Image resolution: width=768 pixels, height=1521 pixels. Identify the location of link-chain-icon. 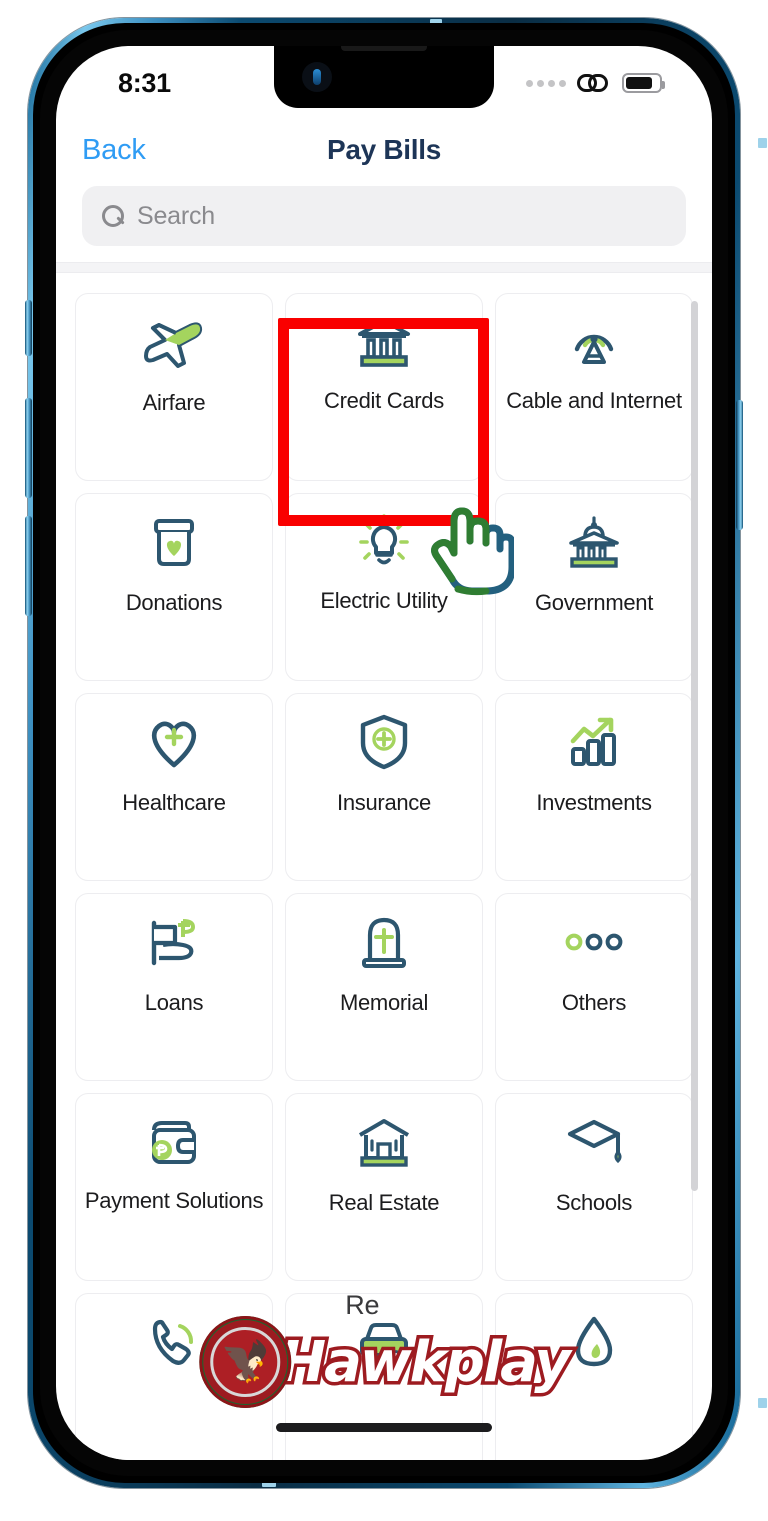
(594, 83).